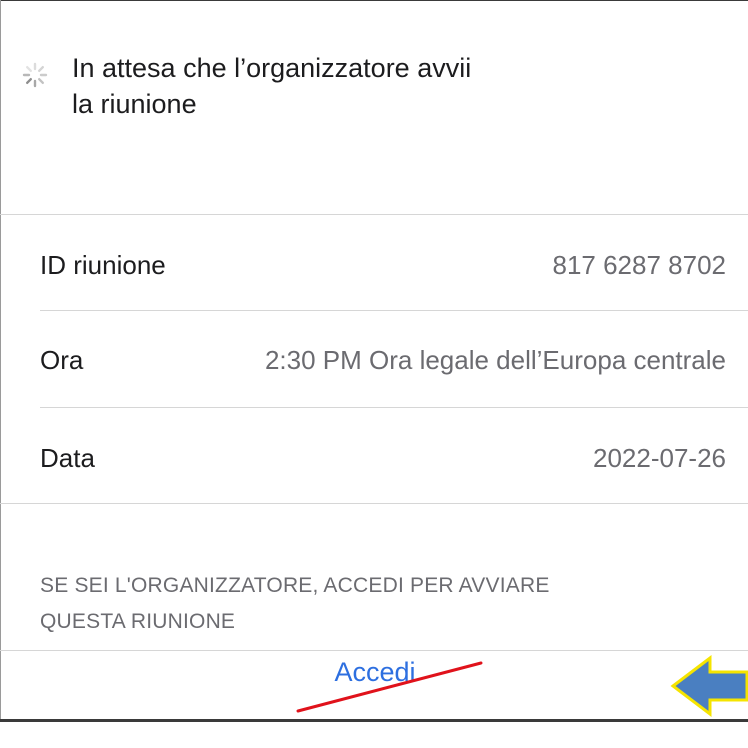  Describe the element at coordinates (374, 720) in the screenshot. I see `bottom-border` at that location.